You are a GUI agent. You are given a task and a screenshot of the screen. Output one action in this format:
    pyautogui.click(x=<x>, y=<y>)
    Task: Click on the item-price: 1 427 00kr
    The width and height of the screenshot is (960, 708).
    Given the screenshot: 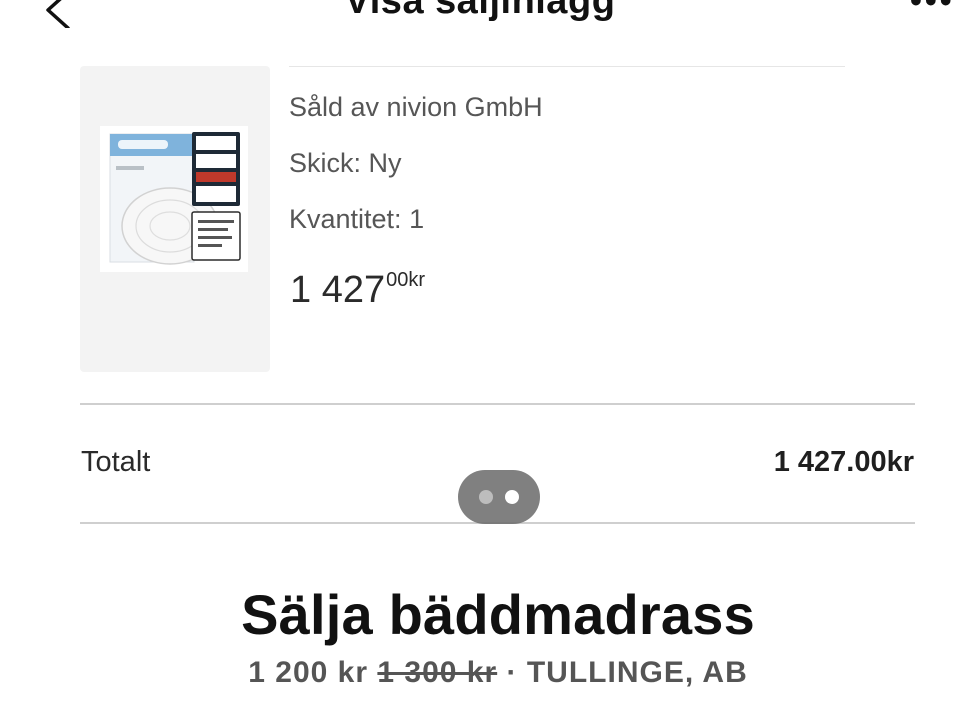 What is the action you would take?
    pyautogui.click(x=357, y=290)
    